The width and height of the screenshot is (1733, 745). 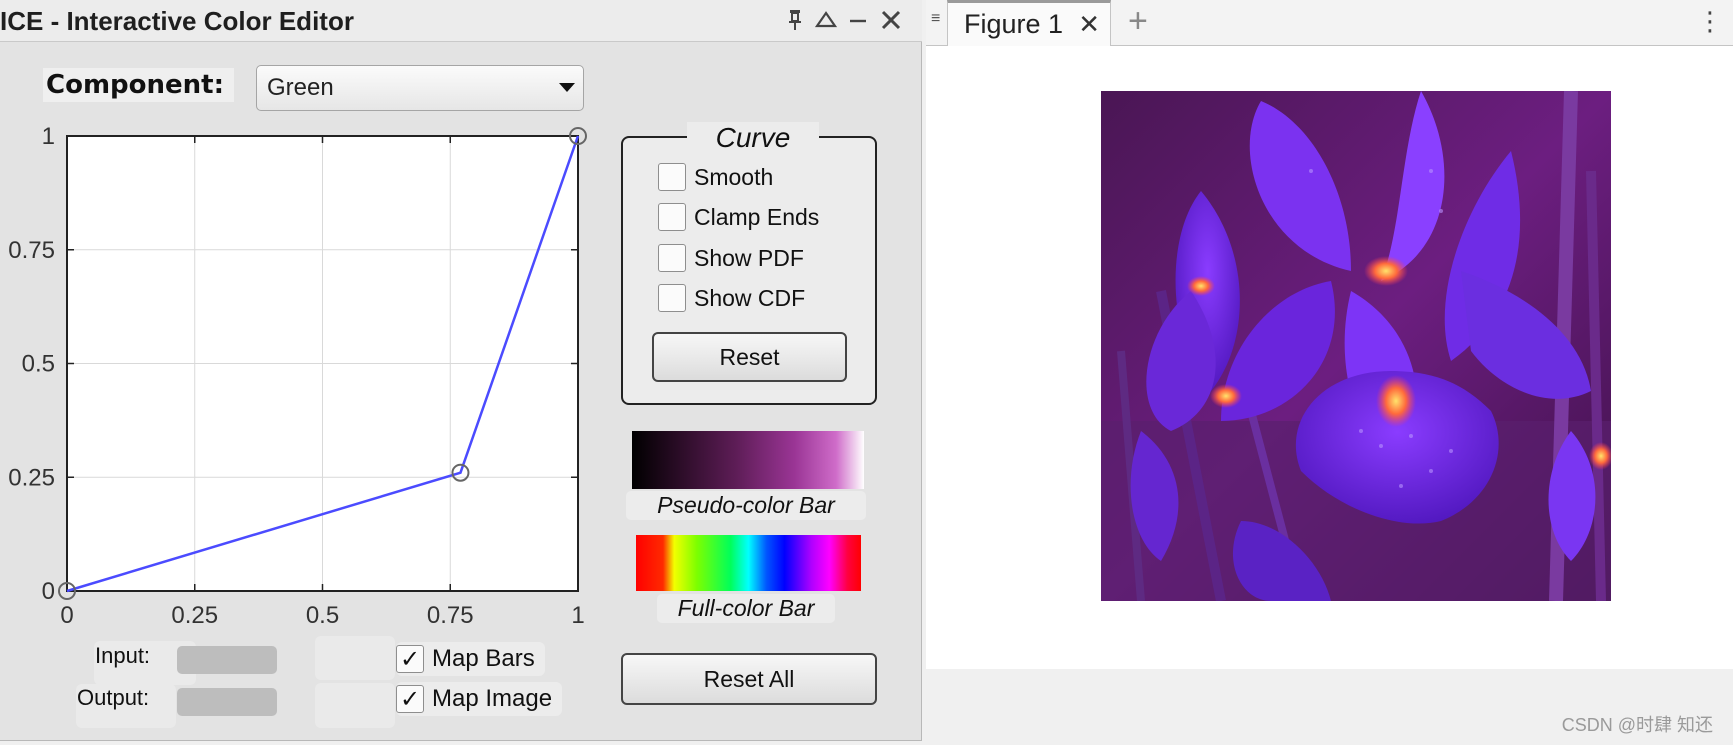 What do you see at coordinates (1014, 24) in the screenshot?
I see `tab-label: Figure 1` at bounding box center [1014, 24].